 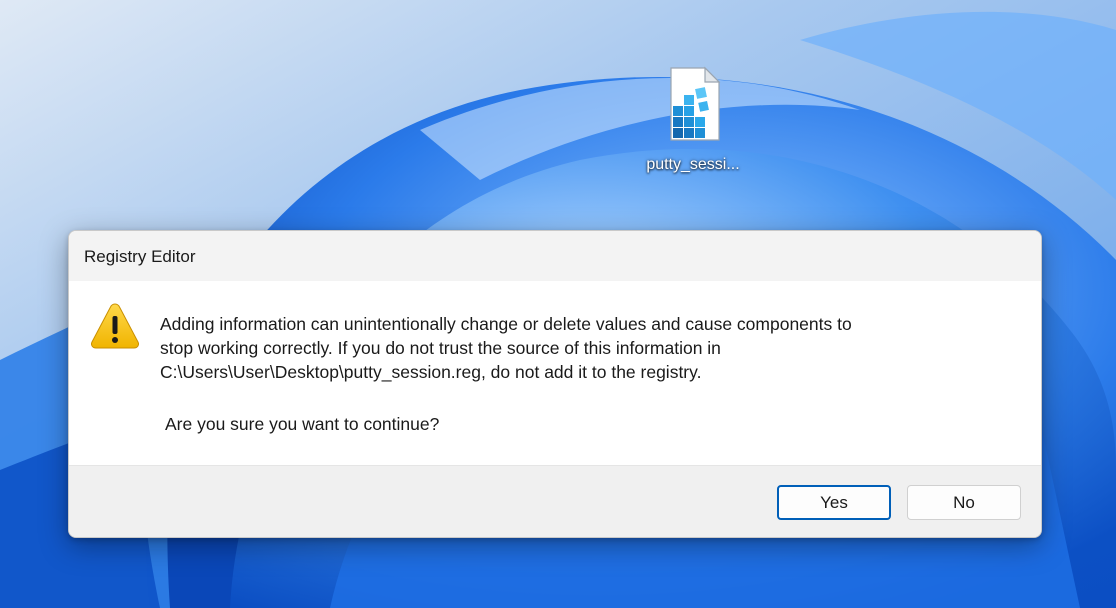 I want to click on registry-file-icon, so click(x=695, y=103).